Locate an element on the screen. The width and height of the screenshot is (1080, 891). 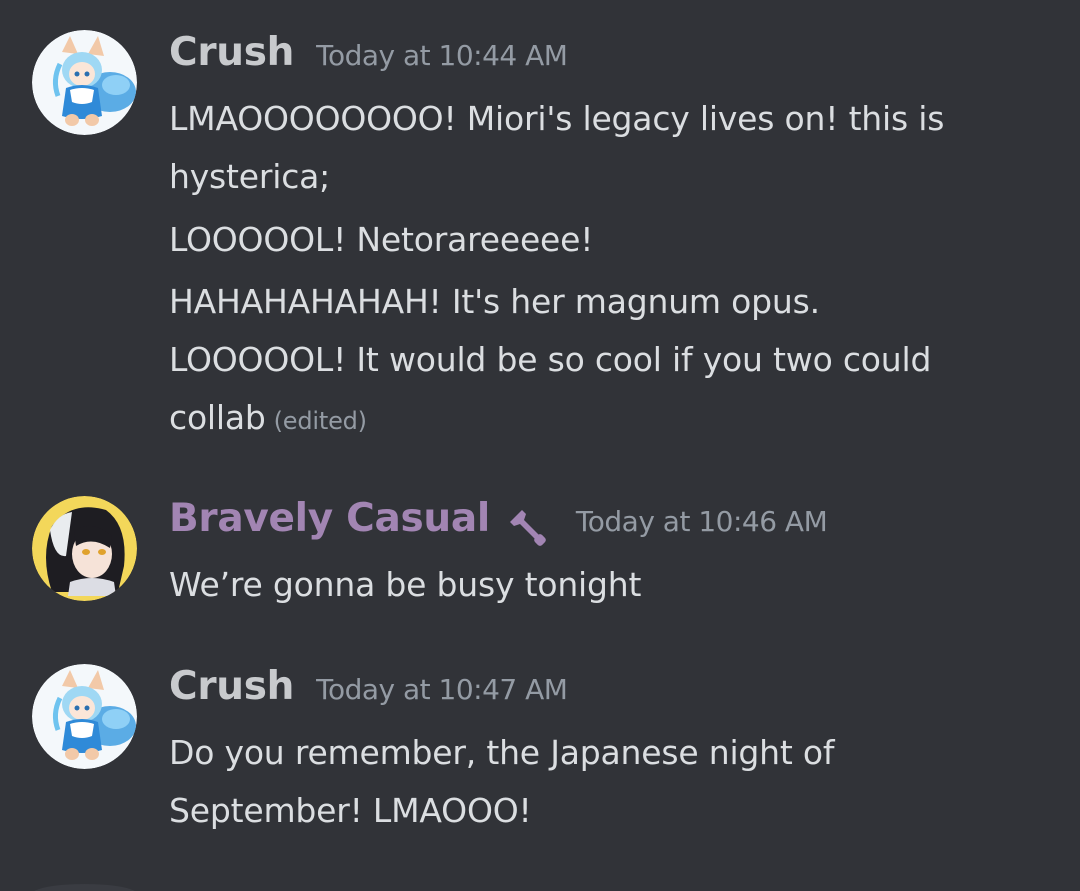
anime-dark-hair-avatar-icon is located at coordinates (84, 548).